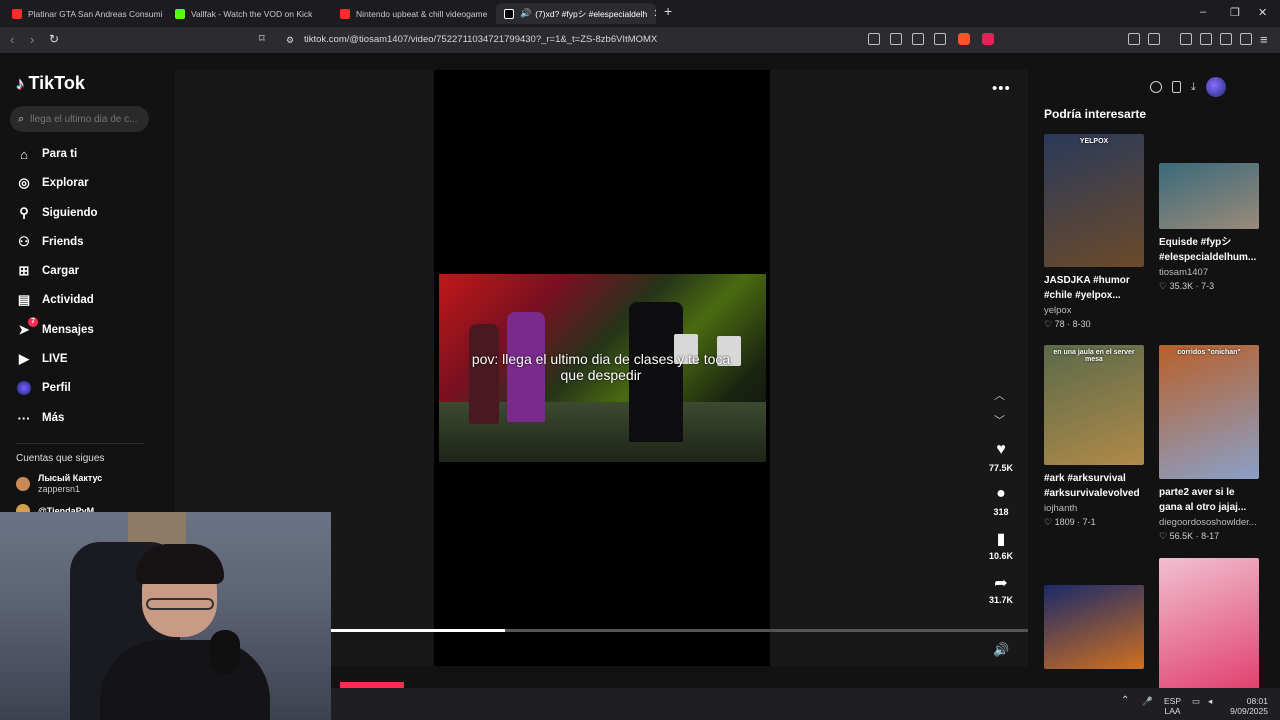 Image resolution: width=1280 pixels, height=720 pixels. What do you see at coordinates (1125, 701) in the screenshot?
I see `tray-chevron-icon: ⌃` at bounding box center [1125, 701].